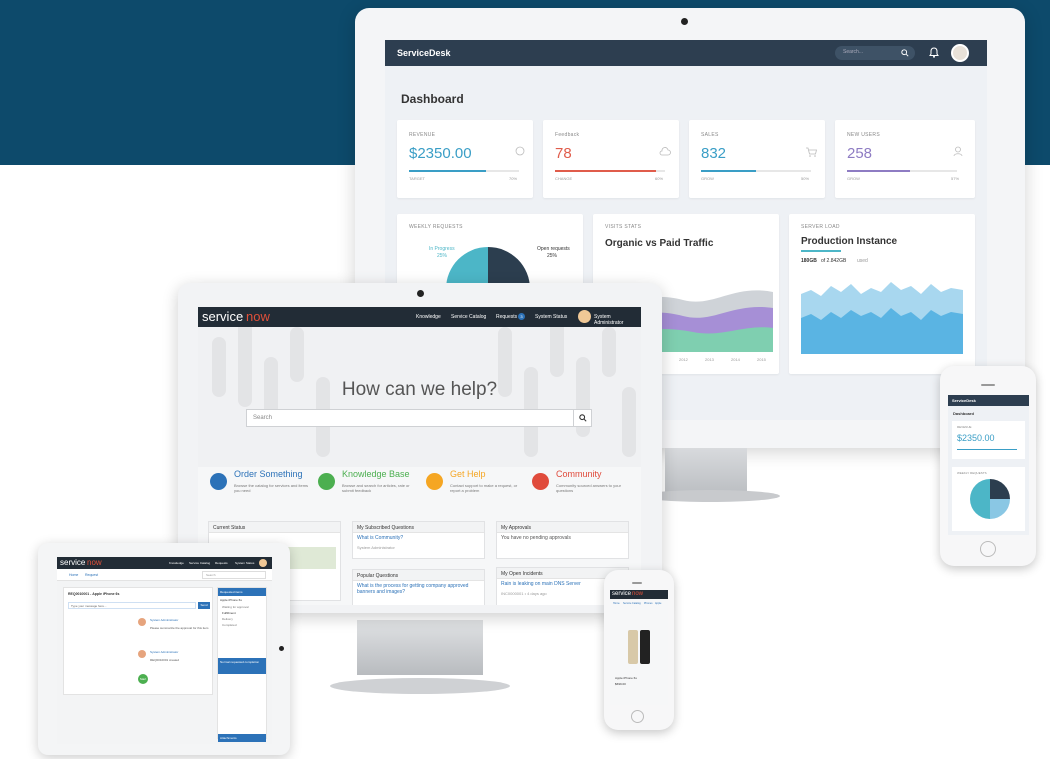 This screenshot has height=759, width=1050. Describe the element at coordinates (632, 603) in the screenshot. I see `crumb: Service Catalog` at that location.